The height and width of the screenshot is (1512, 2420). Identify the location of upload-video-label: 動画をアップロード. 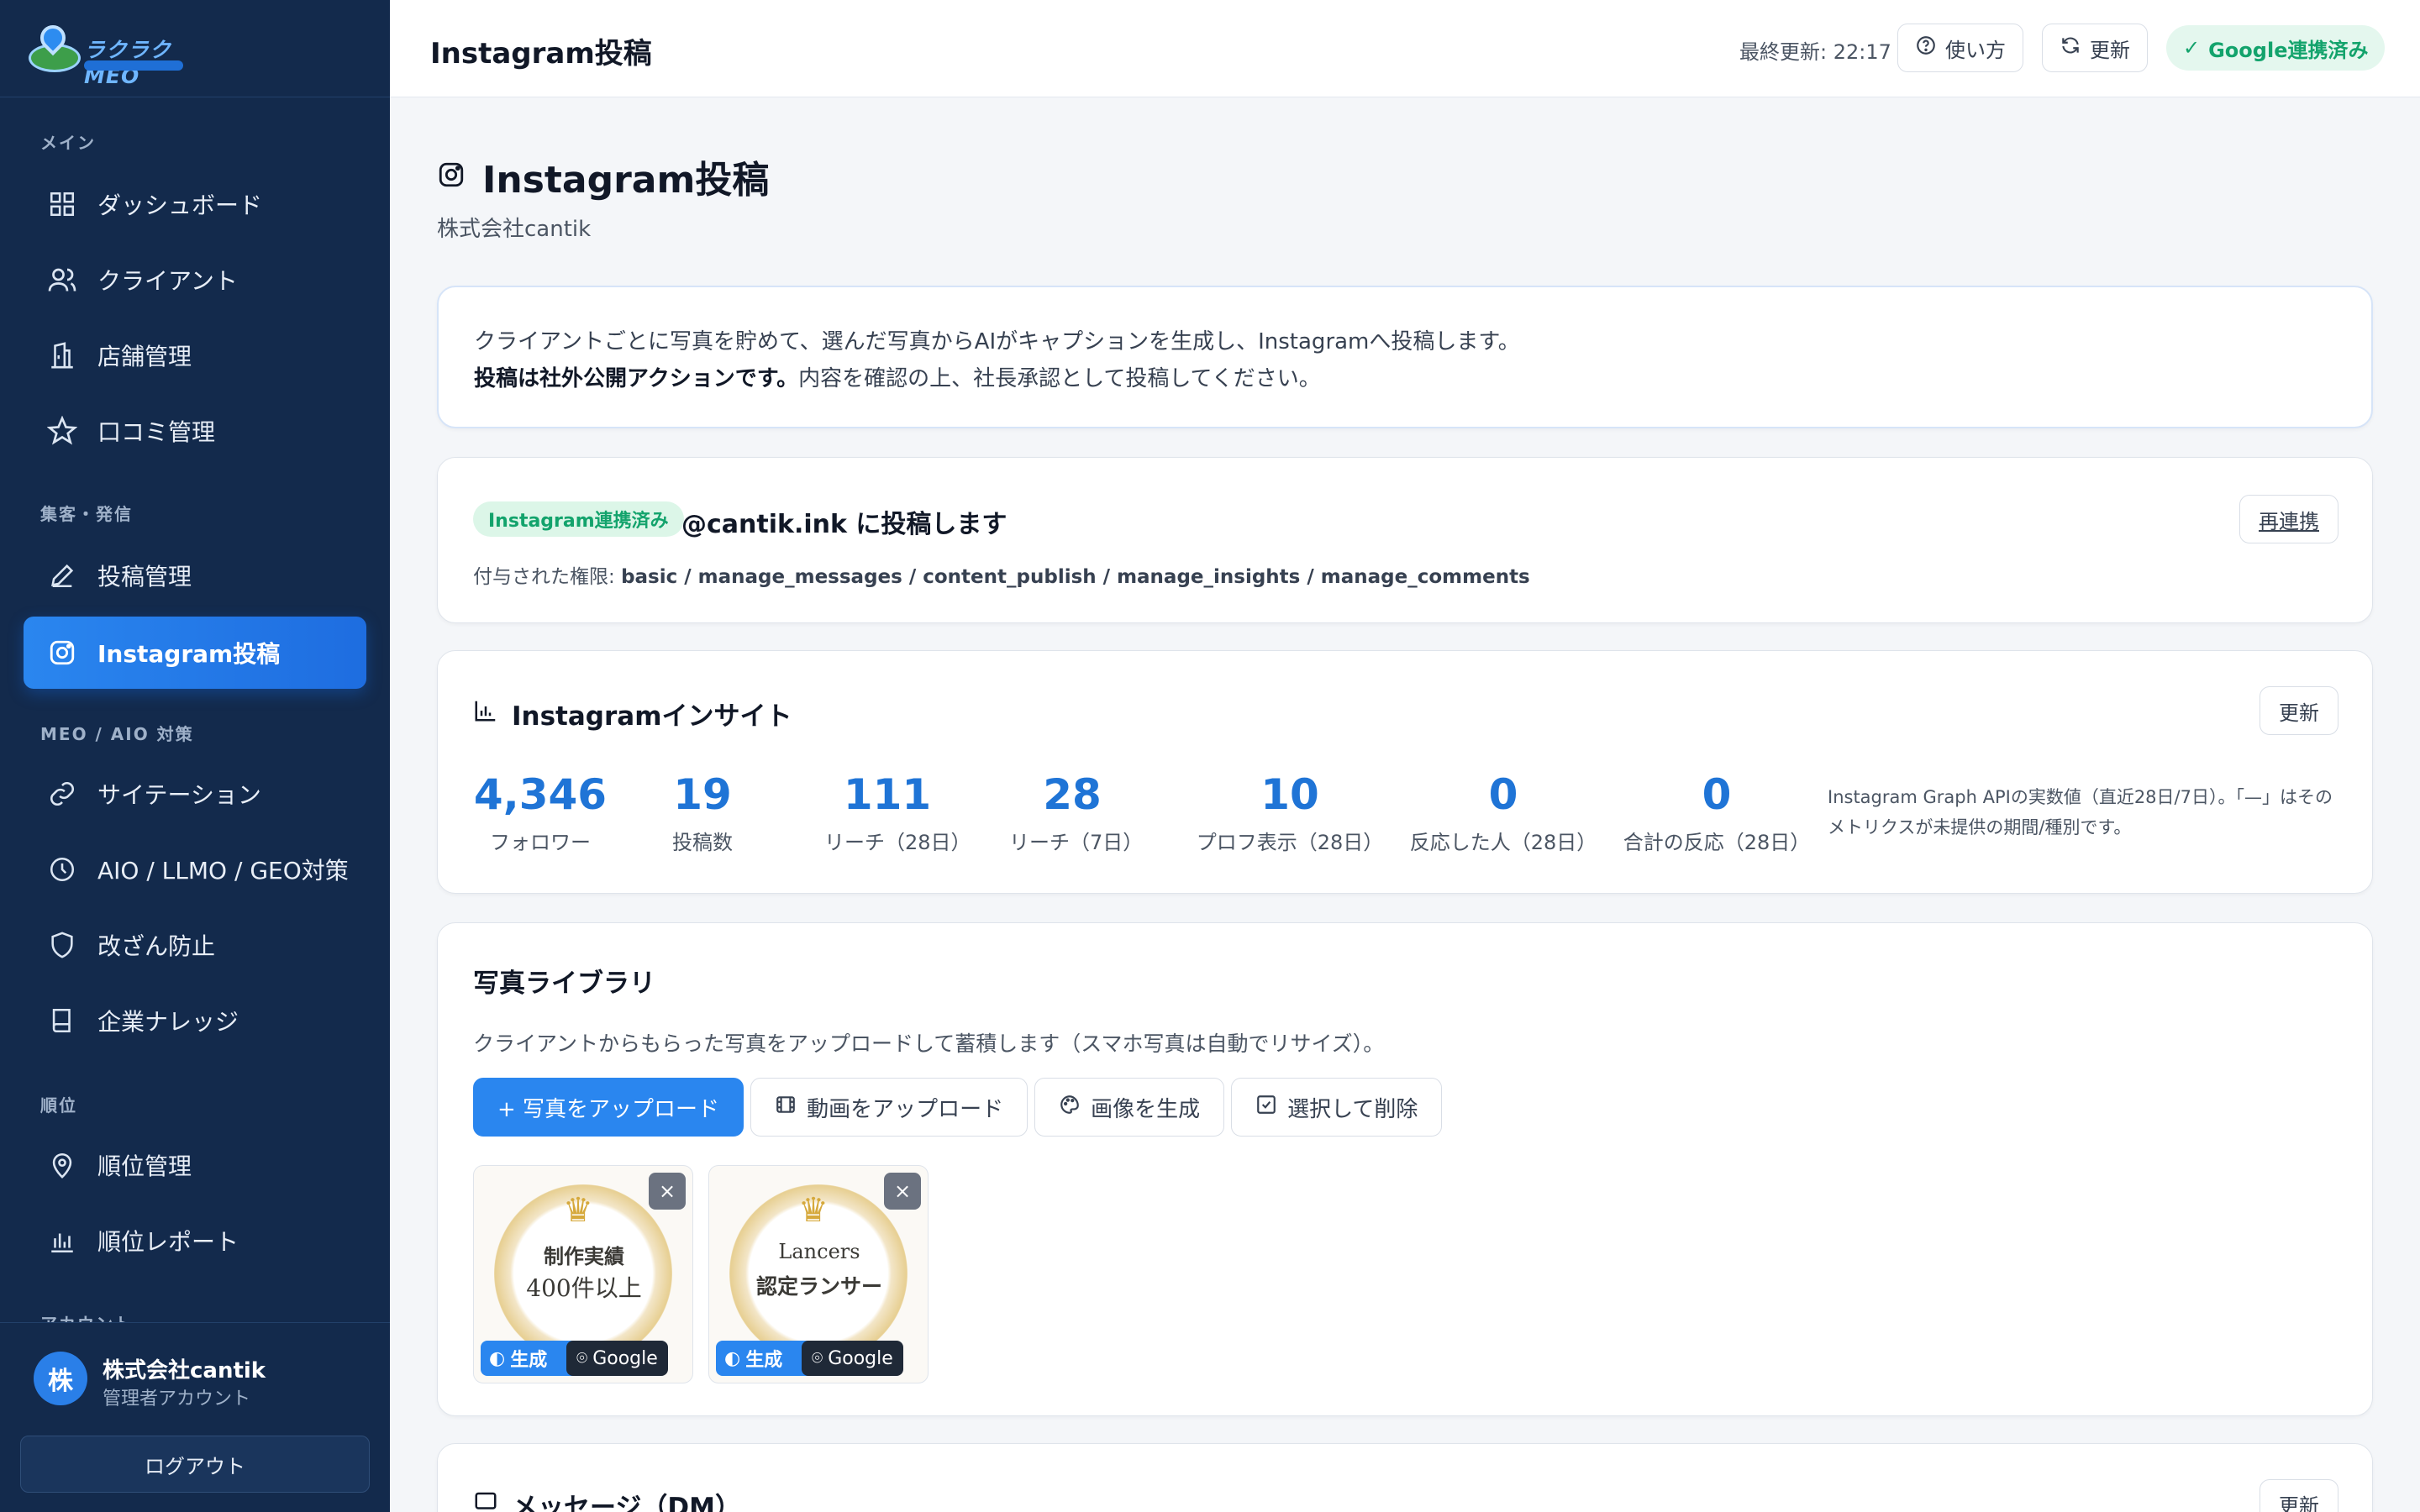
(905, 1109).